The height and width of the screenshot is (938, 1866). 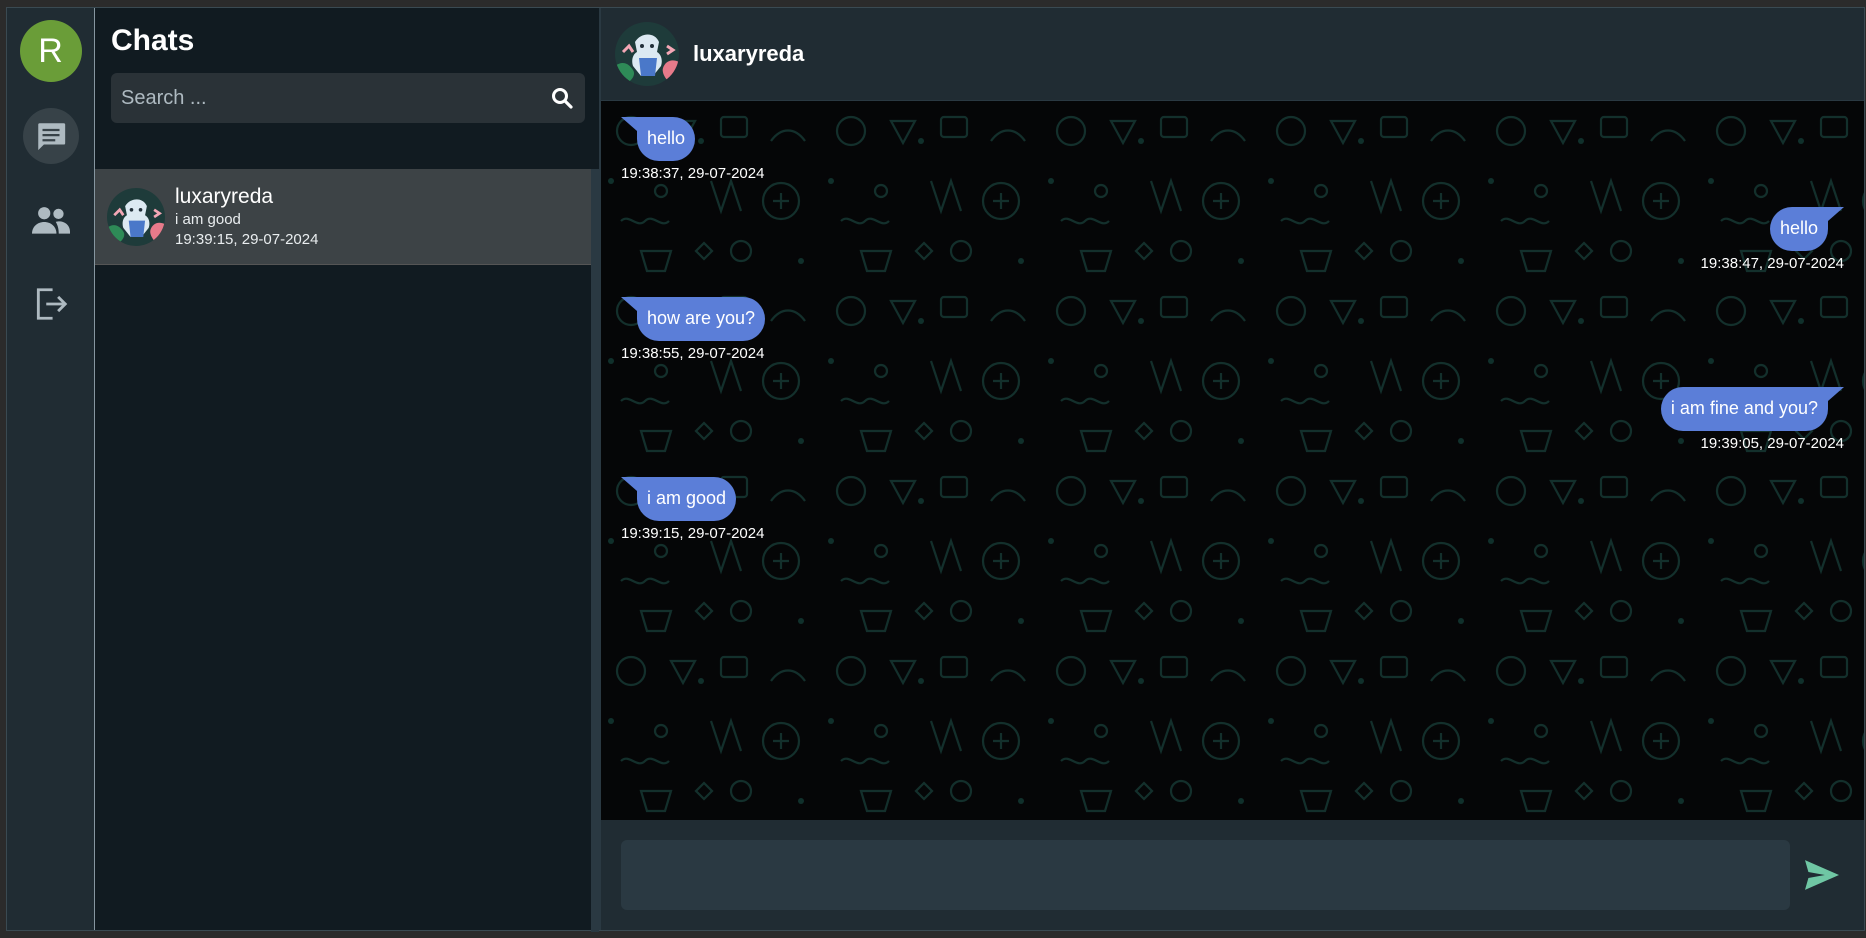 I want to click on message-bubble: i am fine and you?, so click(x=1752, y=409).